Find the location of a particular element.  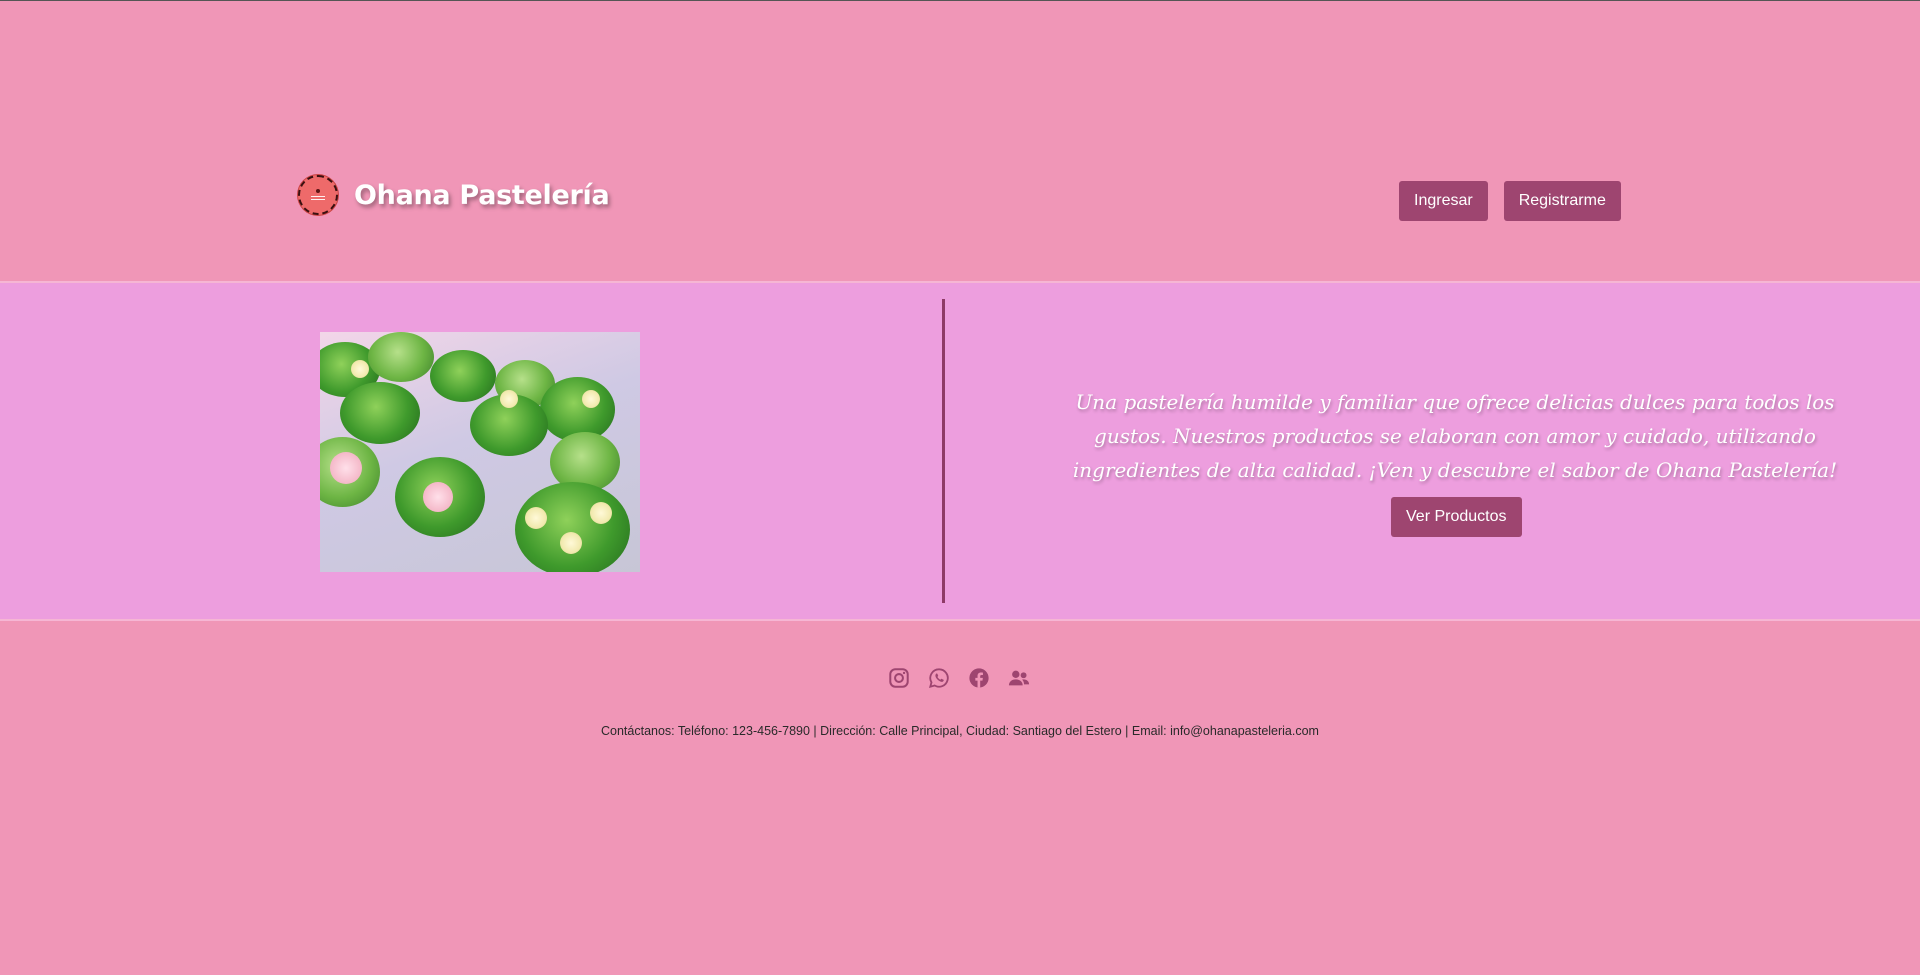

cake-logo-icon is located at coordinates (318, 195).